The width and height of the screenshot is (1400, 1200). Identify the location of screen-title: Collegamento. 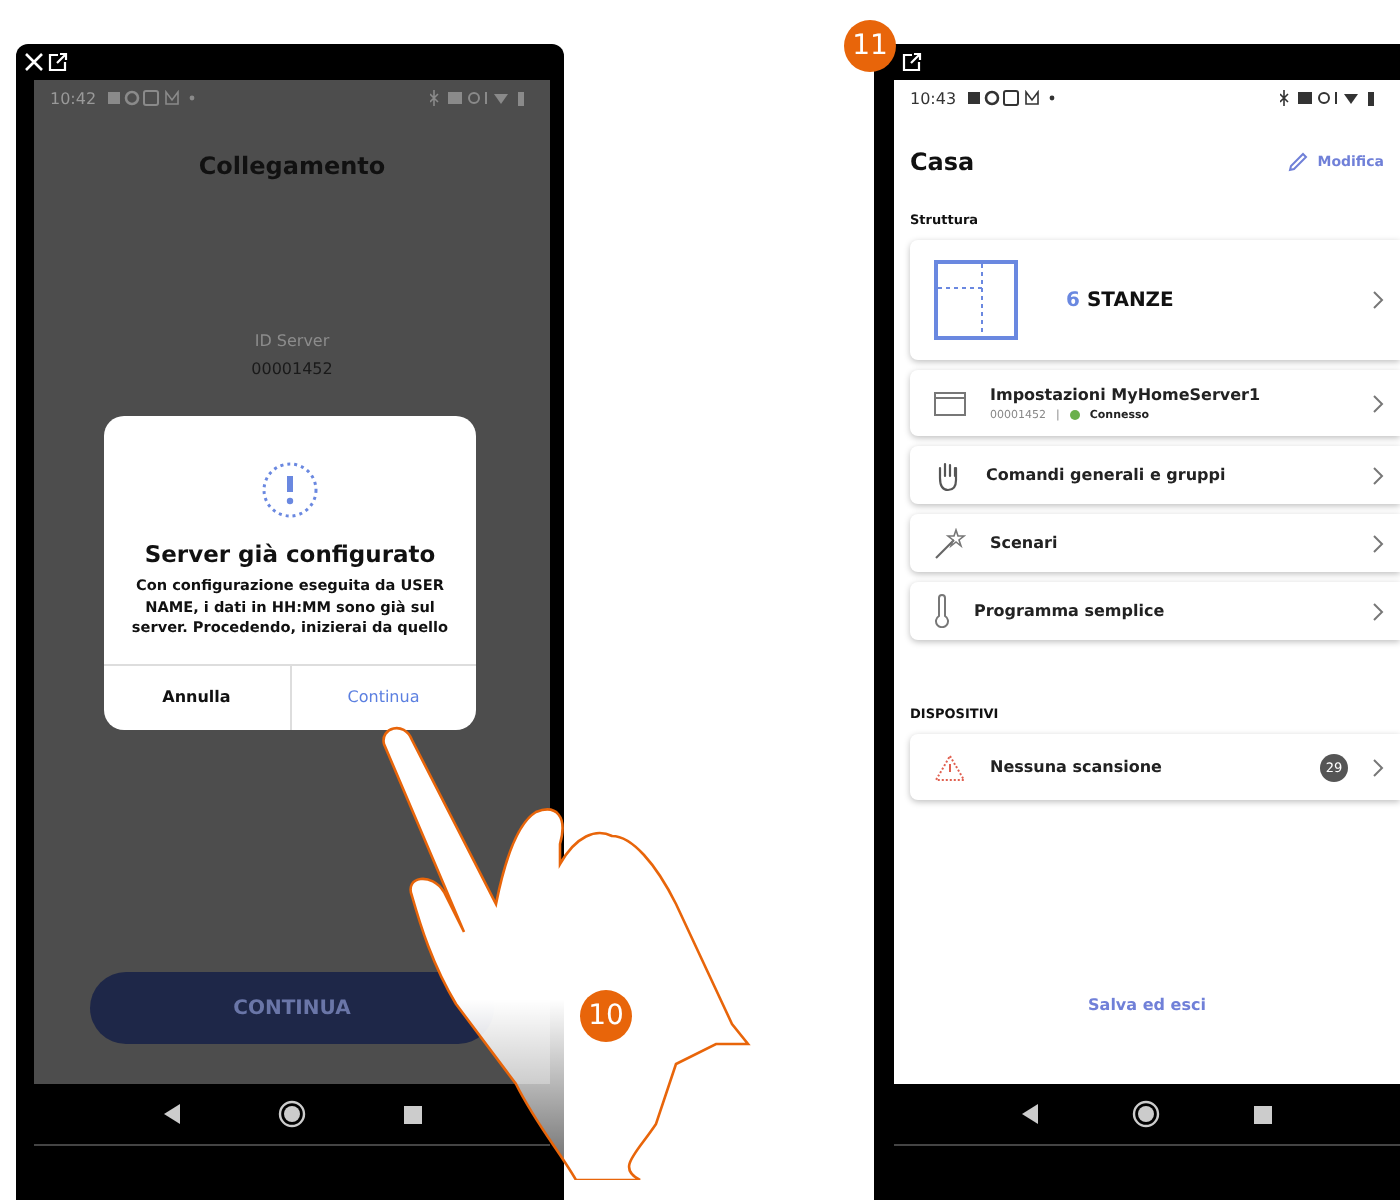
(292, 166).